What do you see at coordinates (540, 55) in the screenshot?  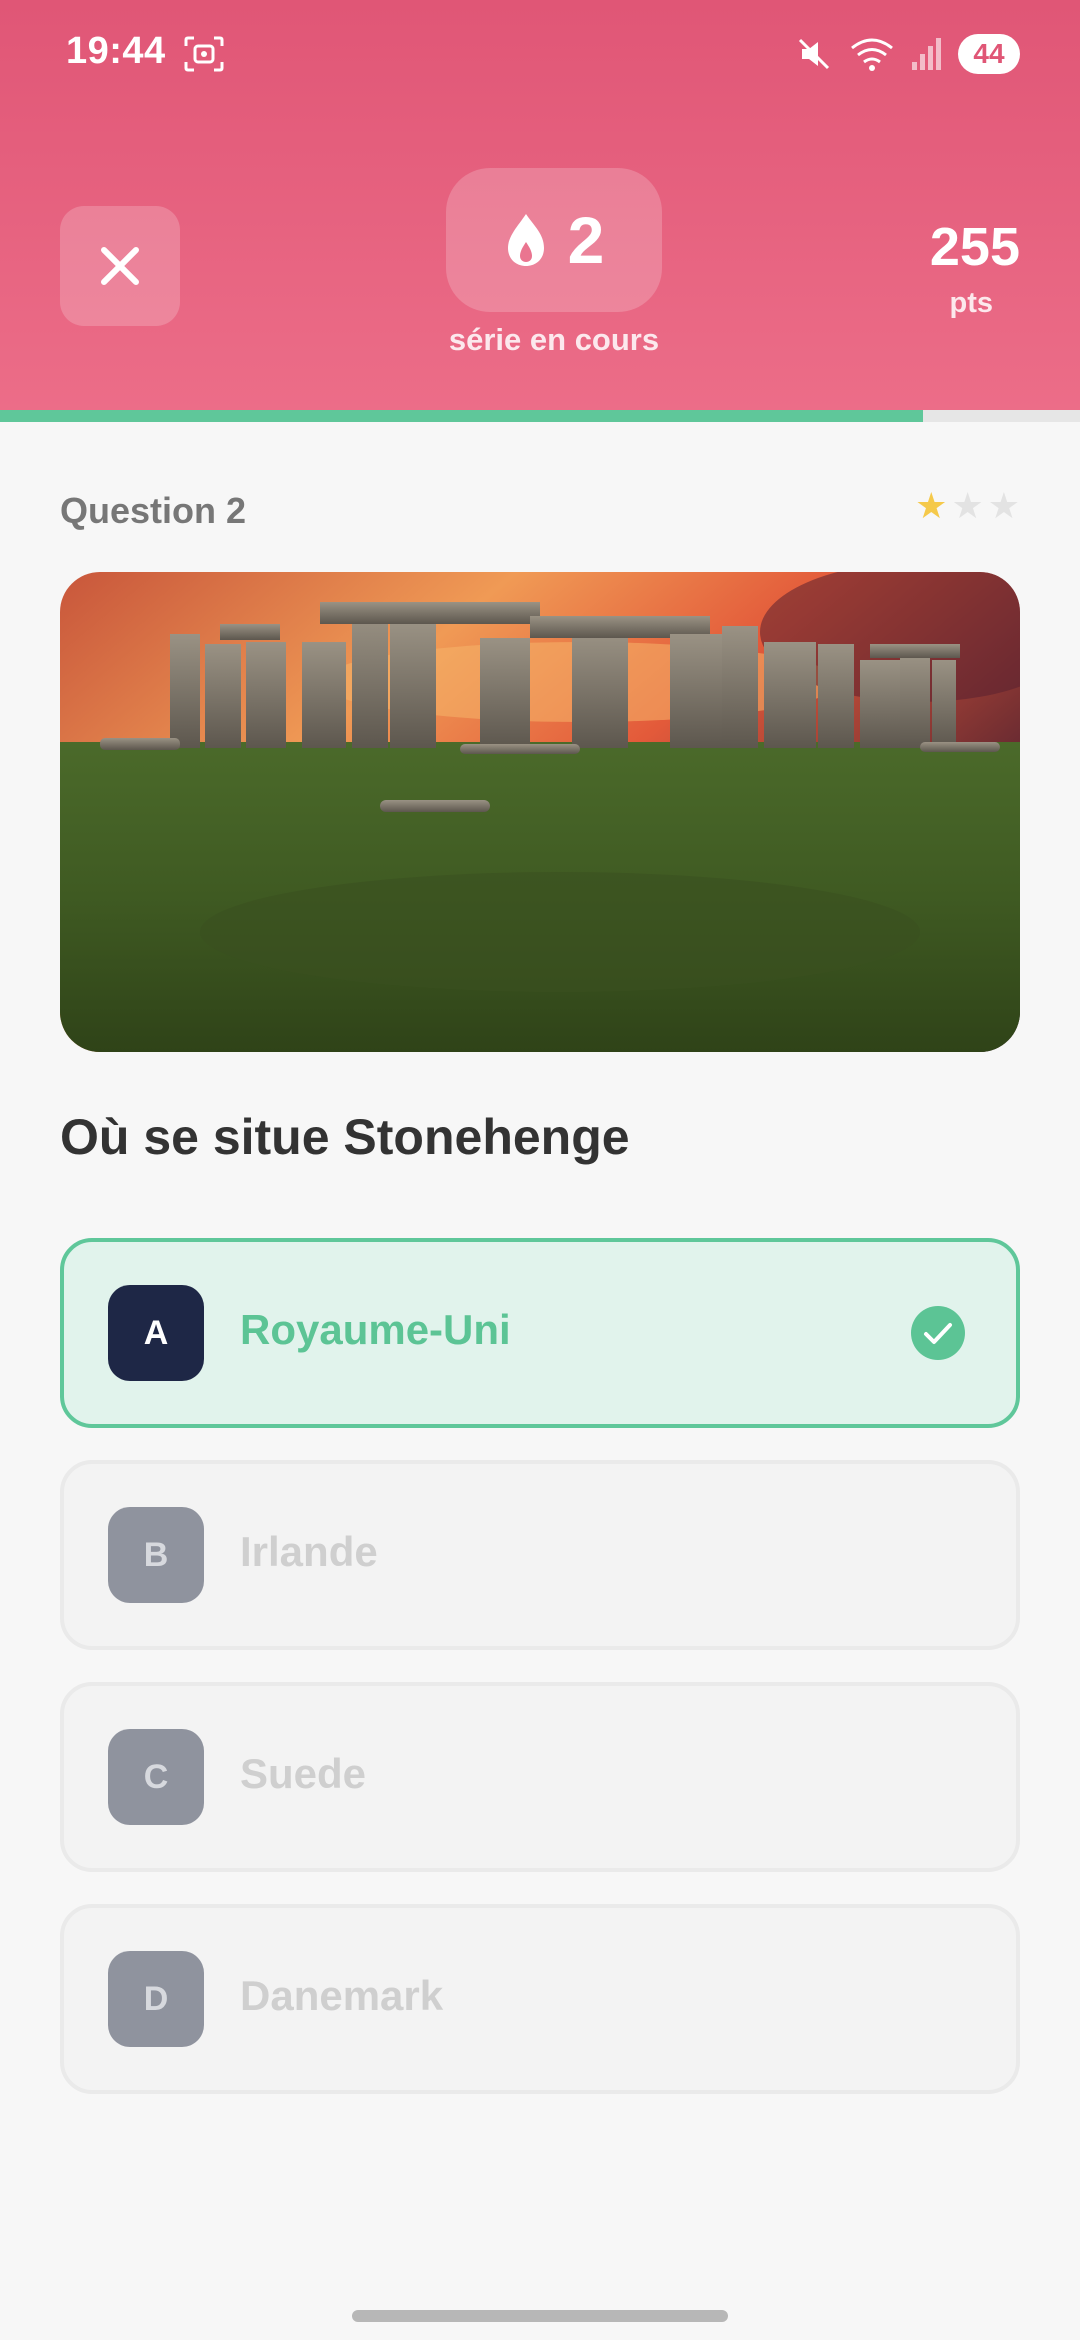 I see `status-bar: 19:44 44` at bounding box center [540, 55].